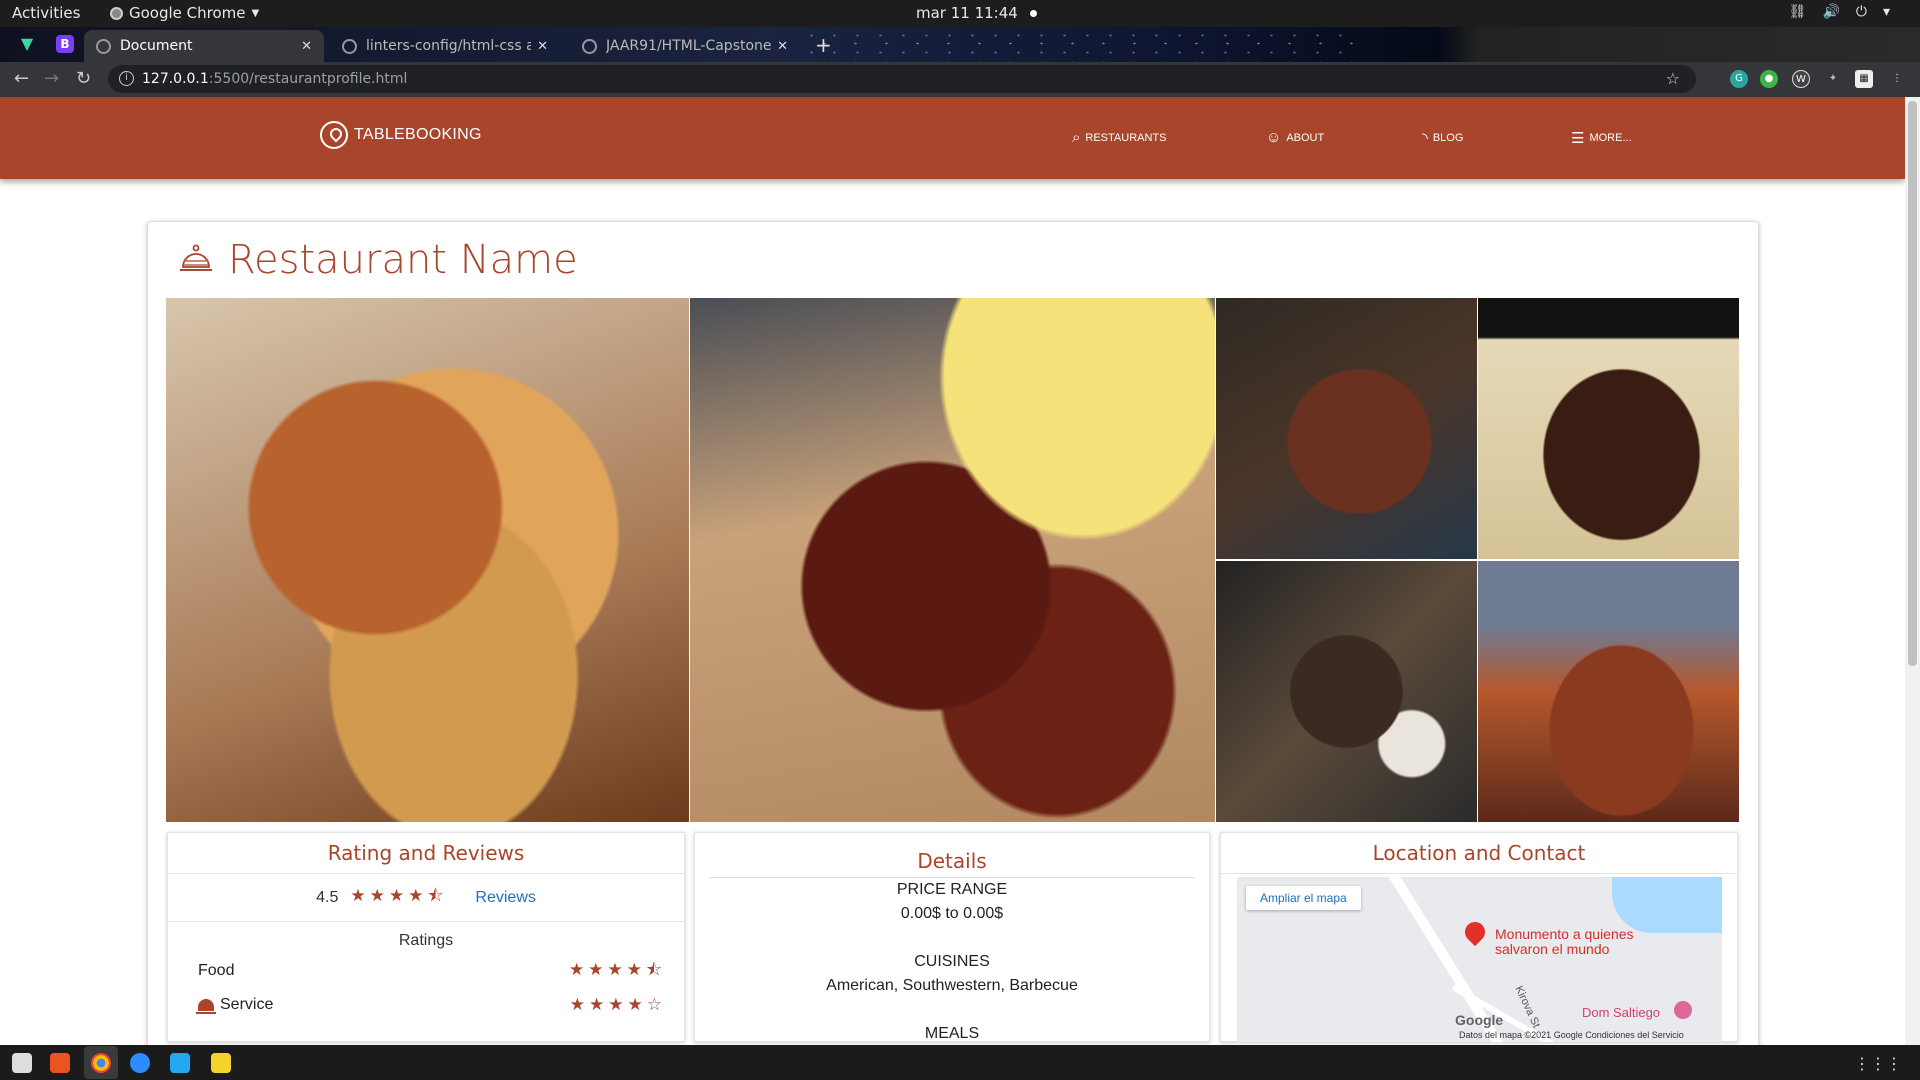 This screenshot has width=1920, height=1080. What do you see at coordinates (204, 46) in the screenshot?
I see `tab-document: Document ✕` at bounding box center [204, 46].